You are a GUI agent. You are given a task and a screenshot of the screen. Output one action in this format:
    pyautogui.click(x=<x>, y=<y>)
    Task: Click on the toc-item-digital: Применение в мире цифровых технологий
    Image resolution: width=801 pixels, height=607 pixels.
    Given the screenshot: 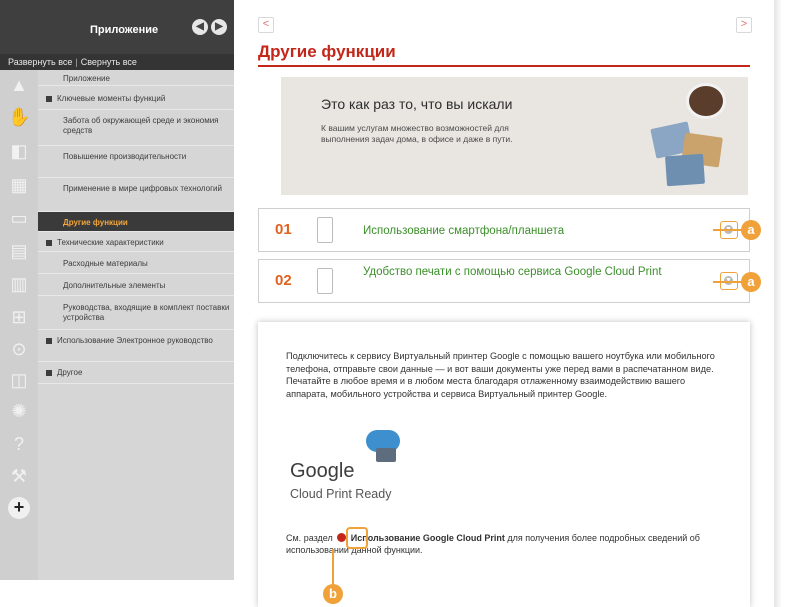 What is the action you would take?
    pyautogui.click(x=136, y=195)
    